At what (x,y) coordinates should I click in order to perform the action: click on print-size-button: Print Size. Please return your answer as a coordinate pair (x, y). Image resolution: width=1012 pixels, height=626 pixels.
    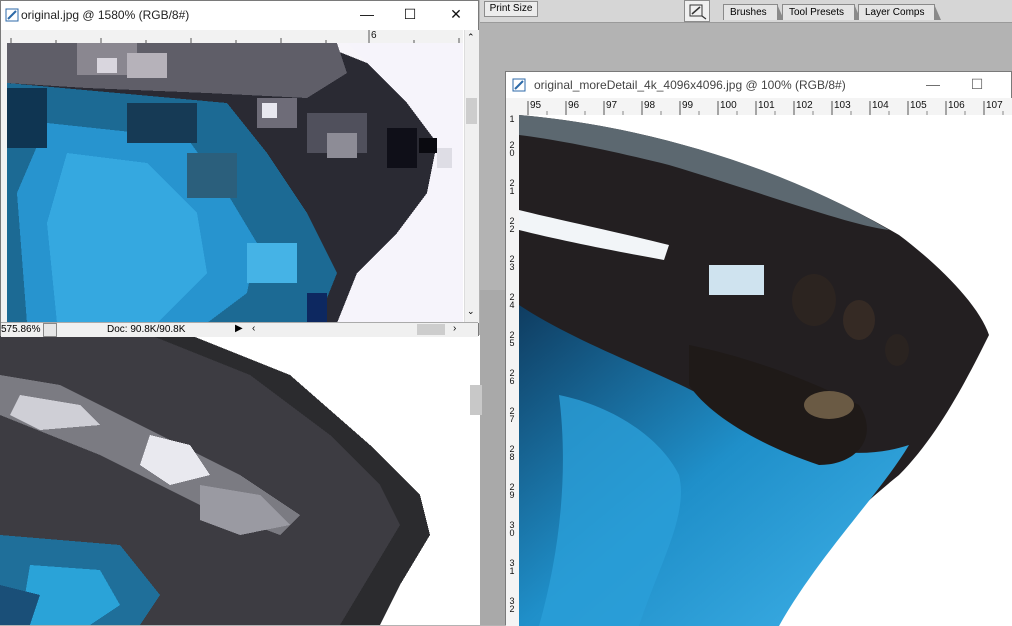
    Looking at the image, I should click on (511, 9).